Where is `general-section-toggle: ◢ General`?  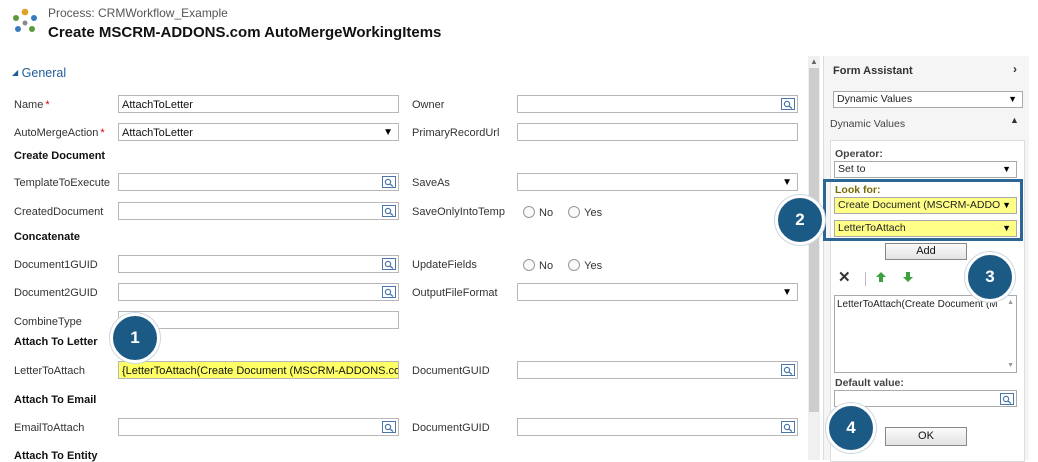 general-section-toggle: ◢ General is located at coordinates (39, 73).